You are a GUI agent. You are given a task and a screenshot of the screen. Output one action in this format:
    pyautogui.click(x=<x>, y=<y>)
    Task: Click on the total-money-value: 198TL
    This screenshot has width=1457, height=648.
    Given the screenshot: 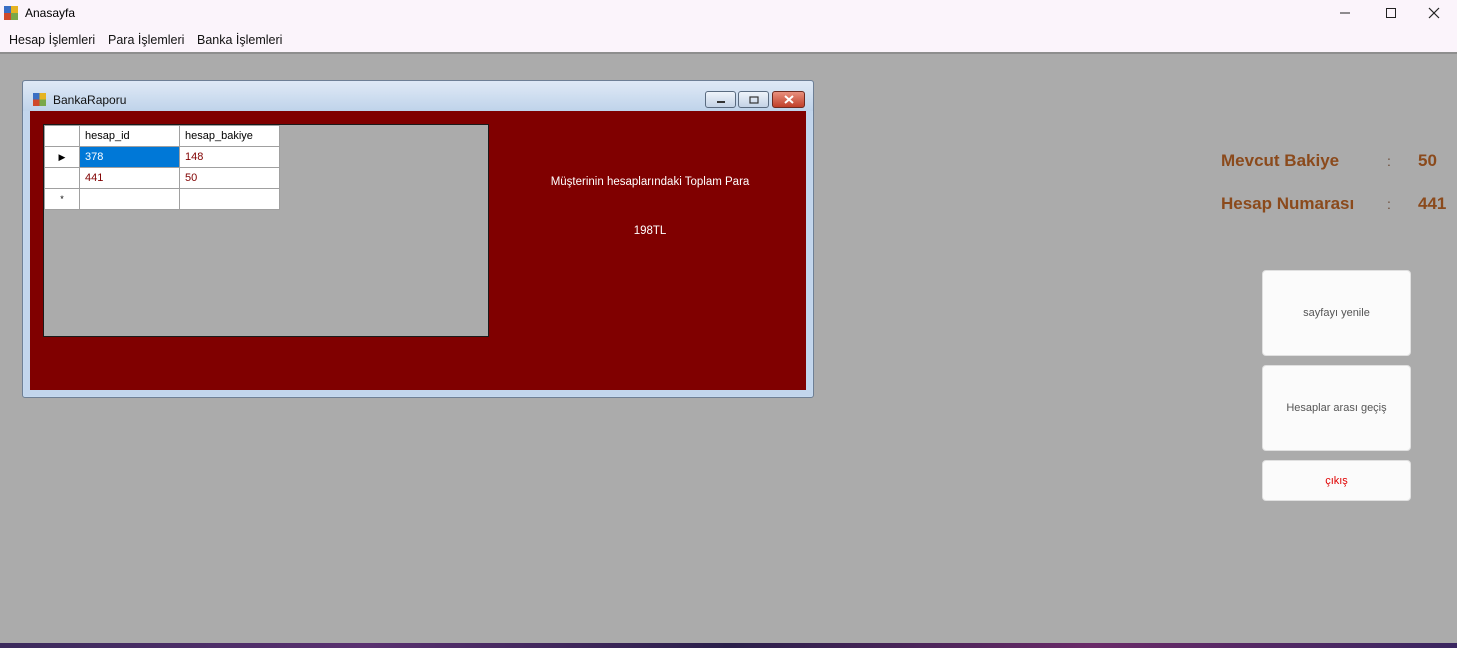 What is the action you would take?
    pyautogui.click(x=650, y=231)
    